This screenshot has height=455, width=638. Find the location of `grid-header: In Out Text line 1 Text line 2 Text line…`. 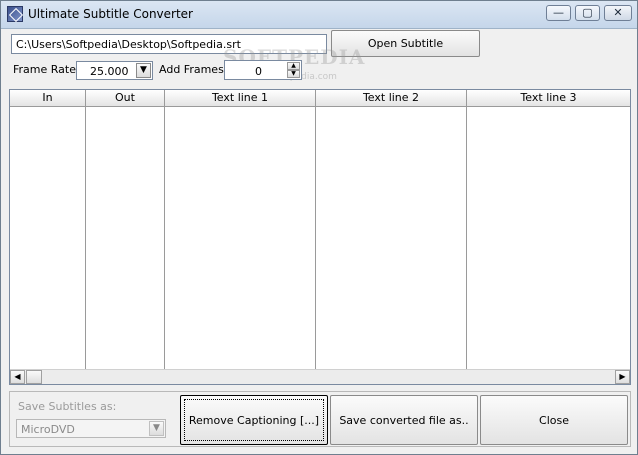

grid-header: In Out Text line 1 Text line 2 Text line… is located at coordinates (320, 98).